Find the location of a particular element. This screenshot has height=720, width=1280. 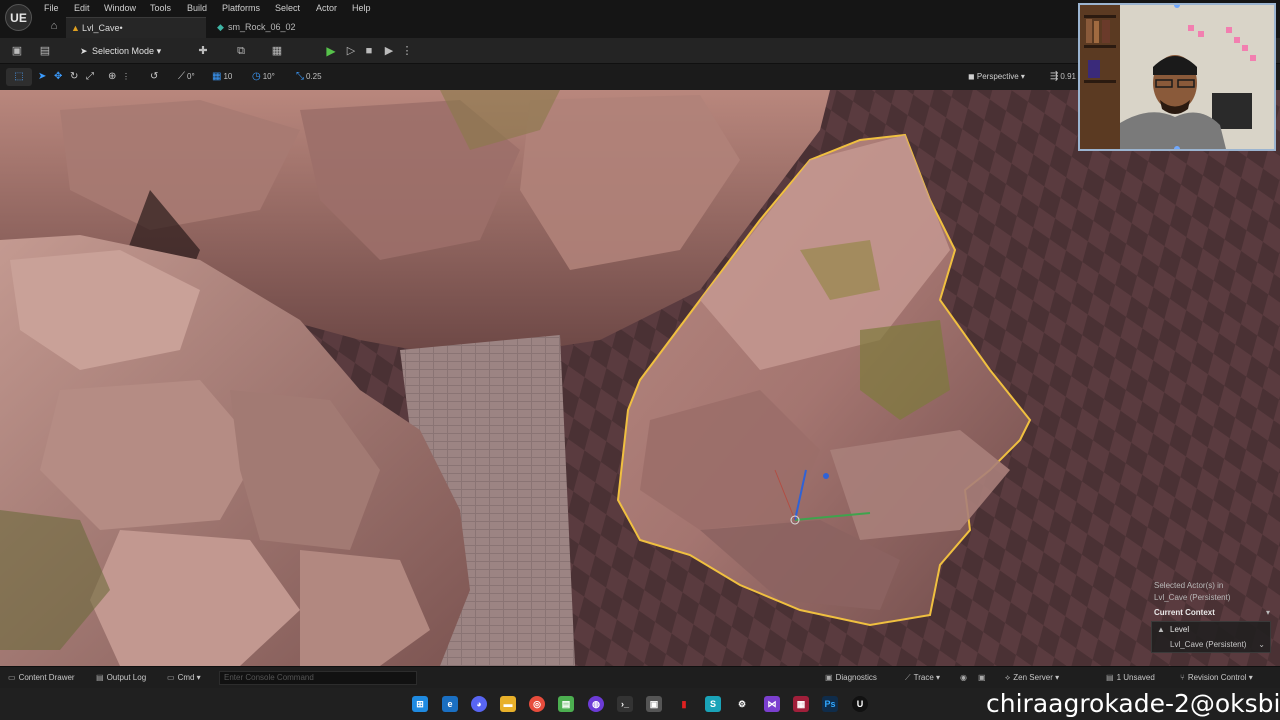

camera-speed-button: ⇶ 0.91 is located at coordinates (1063, 77).